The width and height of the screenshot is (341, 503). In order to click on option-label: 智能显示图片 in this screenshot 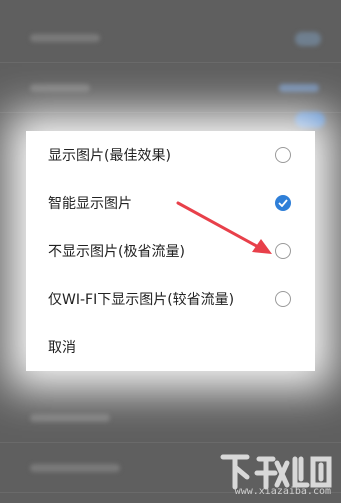, I will do `click(90, 204)`.